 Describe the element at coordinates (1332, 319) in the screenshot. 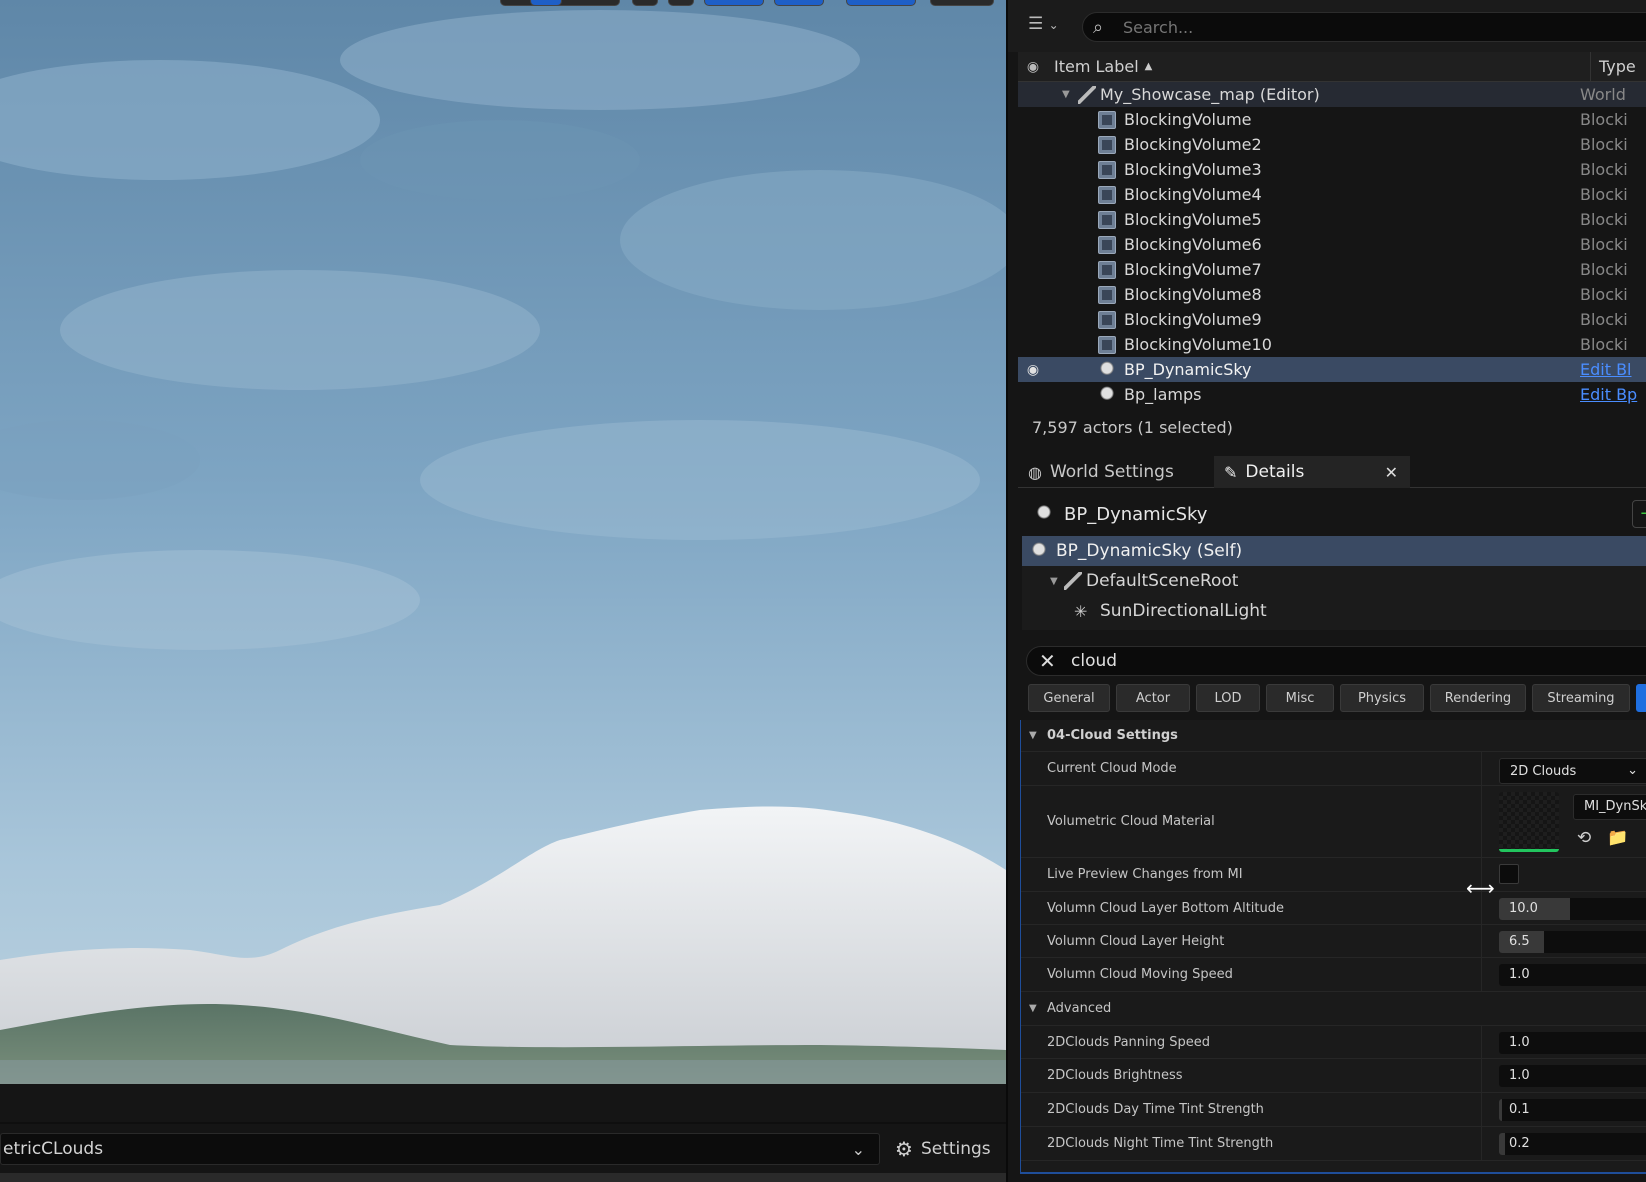

I see `outliner-row: BlockingVolume9 Blocki` at that location.